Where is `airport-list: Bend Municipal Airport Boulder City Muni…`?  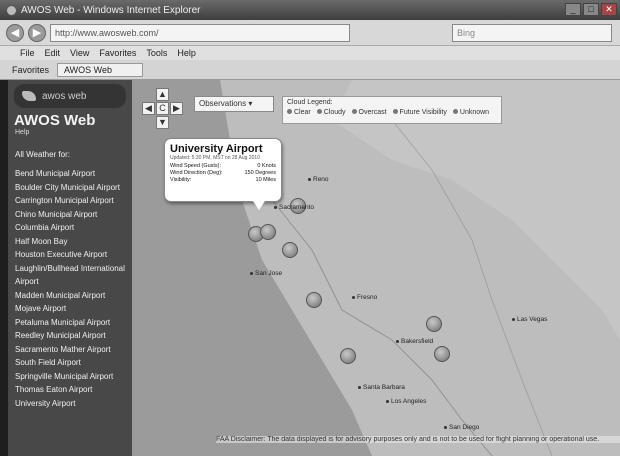 airport-list: Bend Municipal Airport Boulder City Muni… is located at coordinates (70, 288).